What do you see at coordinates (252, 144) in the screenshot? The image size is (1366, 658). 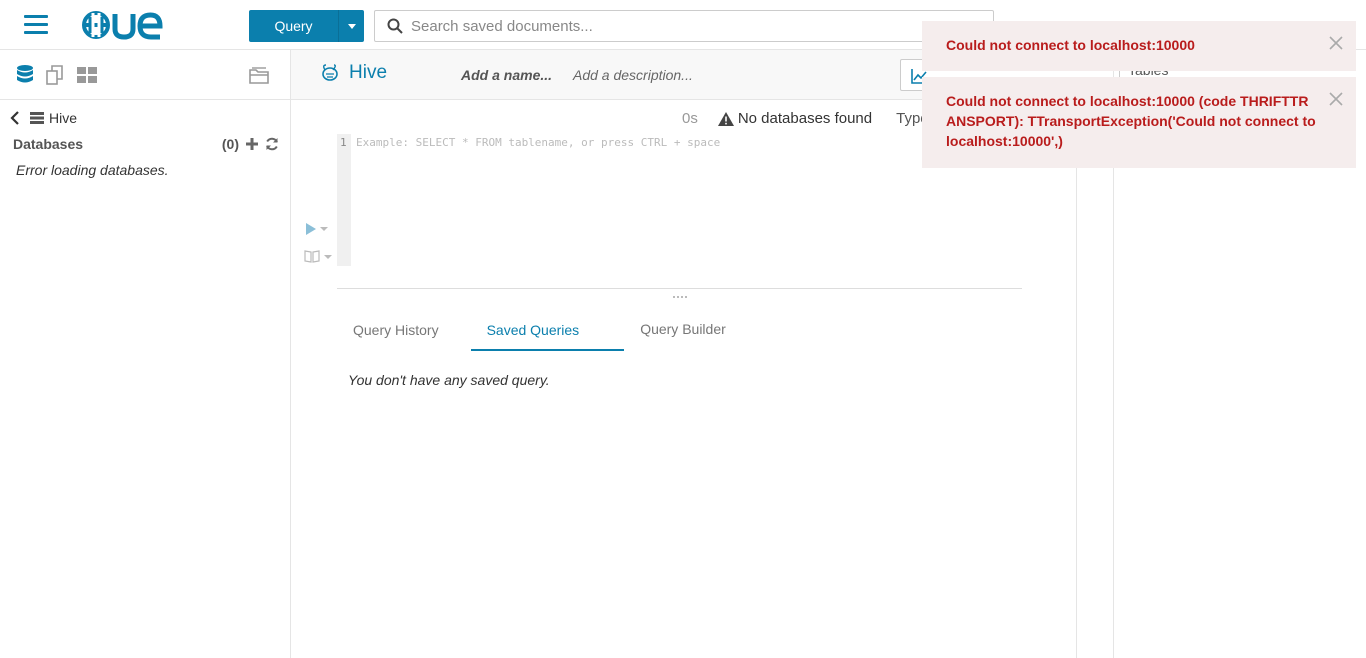 I see `plus-icon` at bounding box center [252, 144].